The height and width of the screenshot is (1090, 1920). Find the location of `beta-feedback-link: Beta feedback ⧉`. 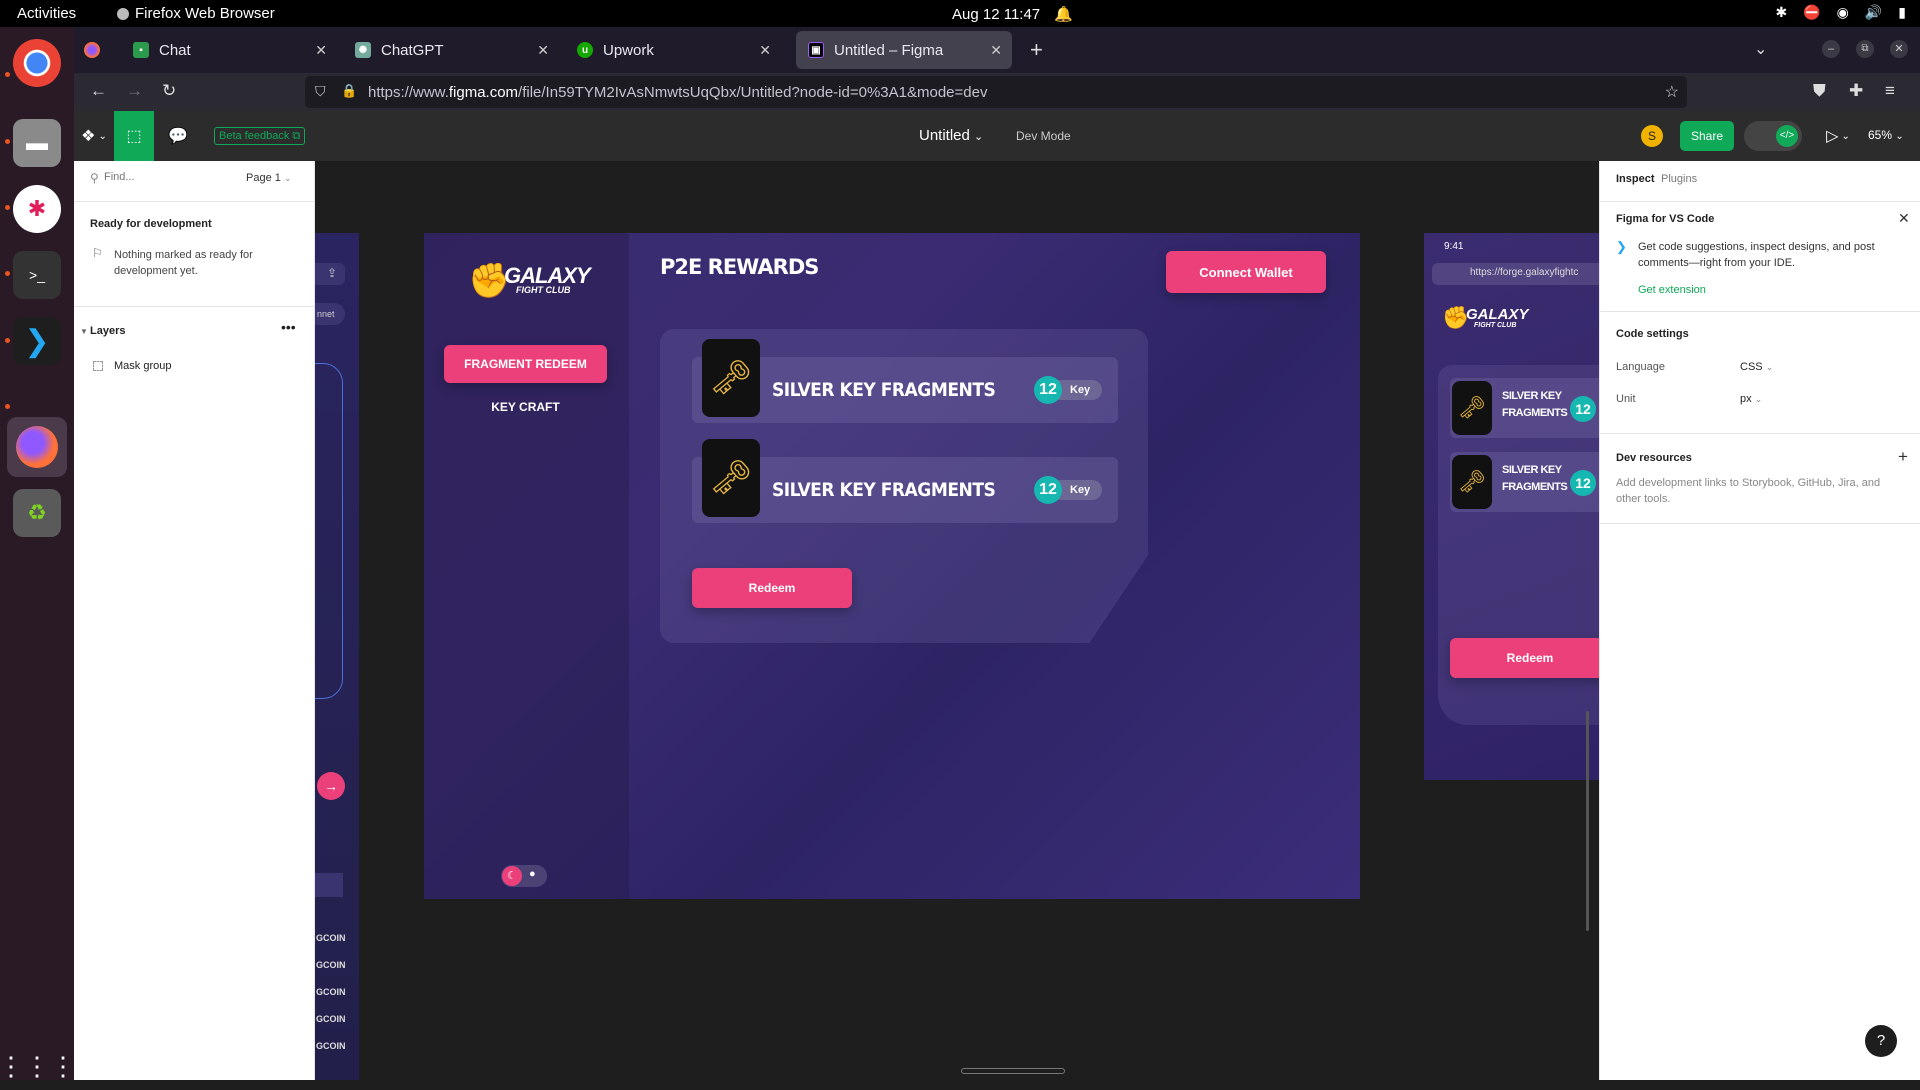

beta-feedback-link: Beta feedback ⧉ is located at coordinates (260, 136).